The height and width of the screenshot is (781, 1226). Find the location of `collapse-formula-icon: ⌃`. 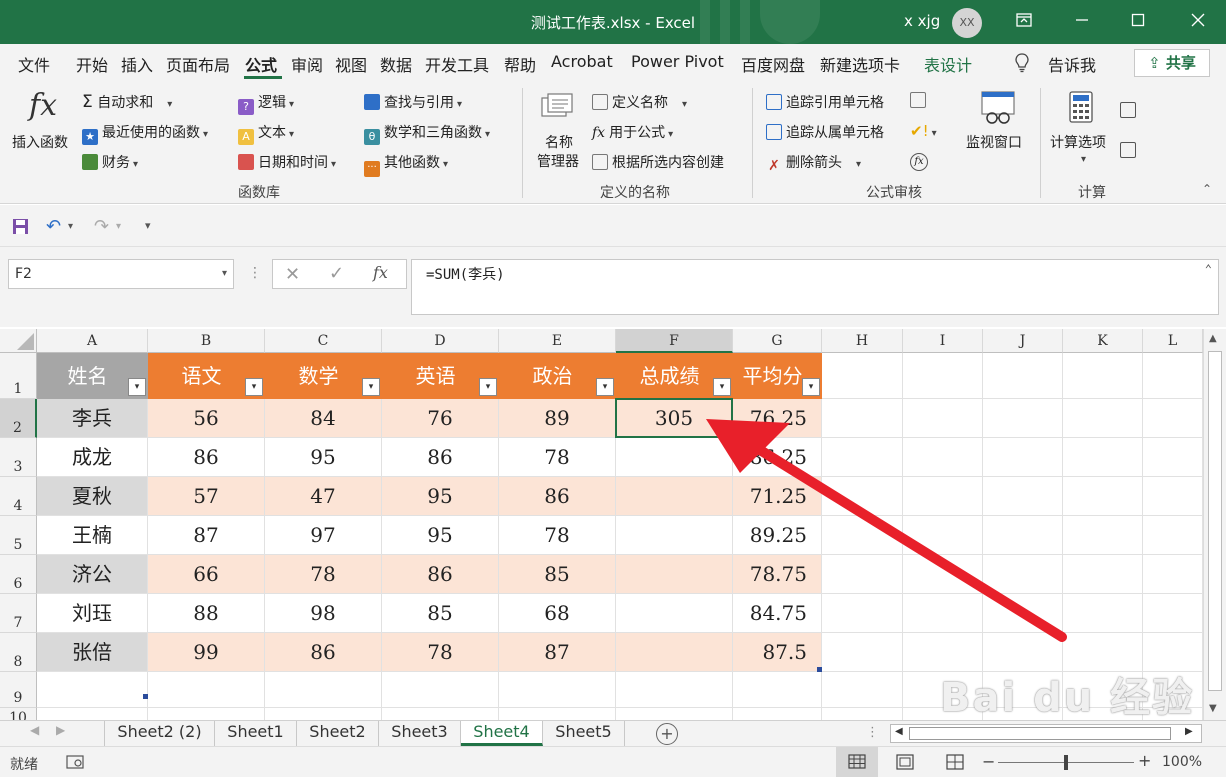

collapse-formula-icon: ⌃ is located at coordinates (1208, 269).